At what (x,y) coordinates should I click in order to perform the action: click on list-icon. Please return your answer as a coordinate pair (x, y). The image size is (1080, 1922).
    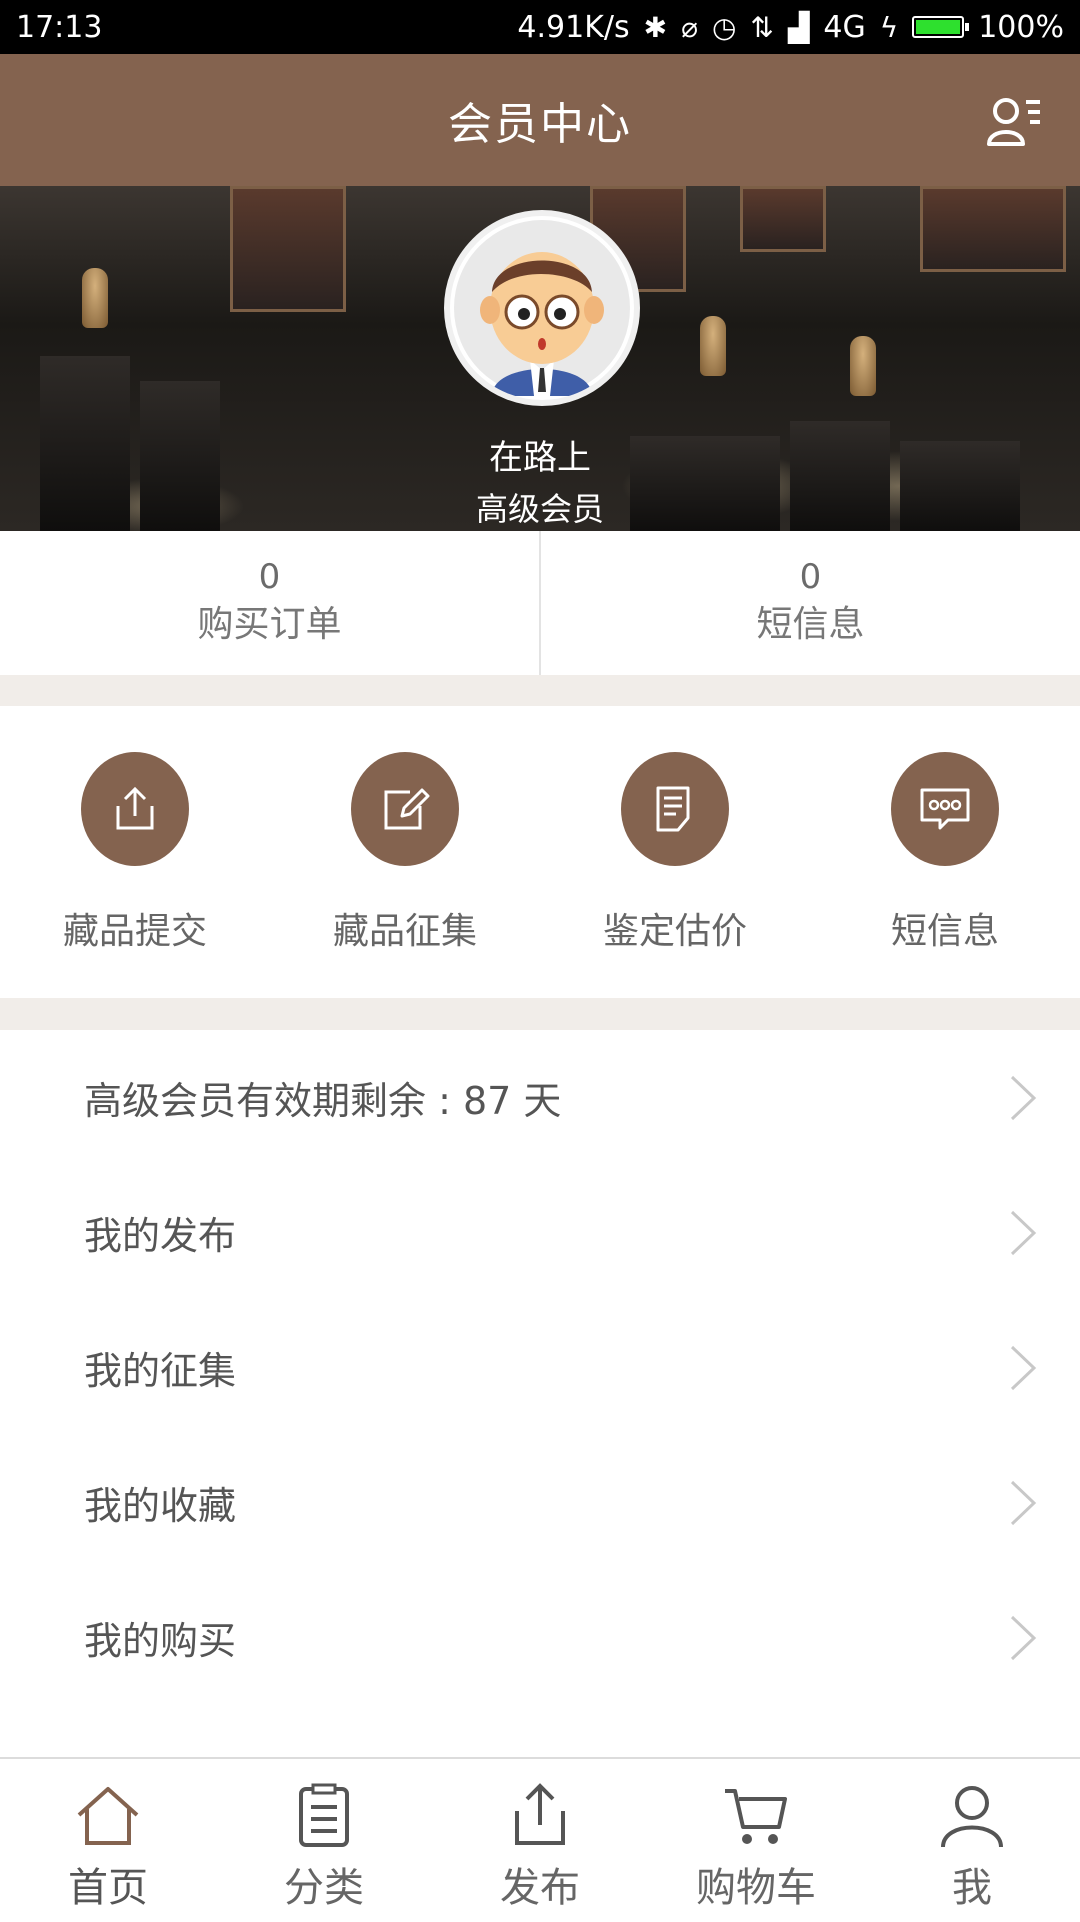
    Looking at the image, I should click on (324, 1815).